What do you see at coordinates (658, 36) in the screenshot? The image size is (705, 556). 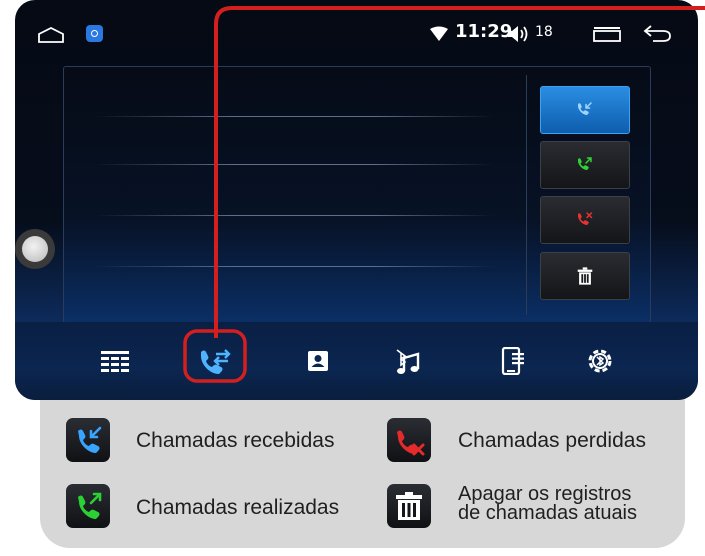 I see `back-icon` at bounding box center [658, 36].